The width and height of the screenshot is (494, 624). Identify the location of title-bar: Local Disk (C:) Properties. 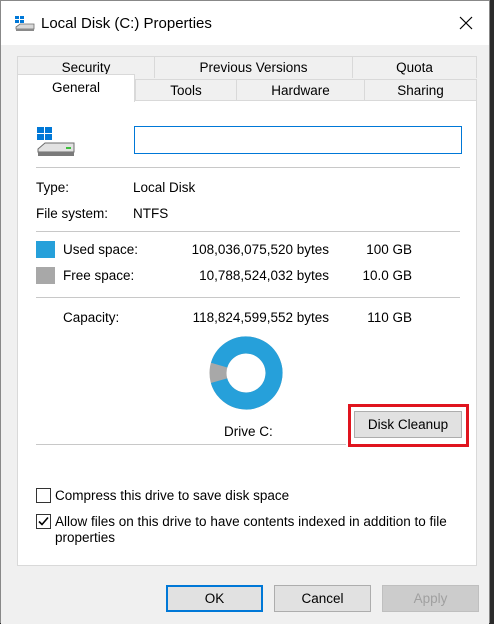
(245, 23).